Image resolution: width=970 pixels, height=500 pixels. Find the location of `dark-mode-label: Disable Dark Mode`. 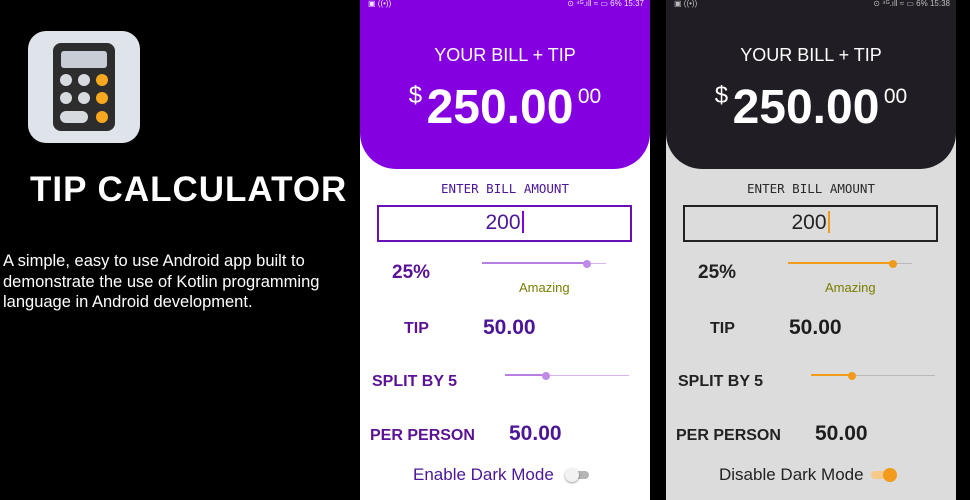

dark-mode-label: Disable Dark Mode is located at coordinates (791, 474).